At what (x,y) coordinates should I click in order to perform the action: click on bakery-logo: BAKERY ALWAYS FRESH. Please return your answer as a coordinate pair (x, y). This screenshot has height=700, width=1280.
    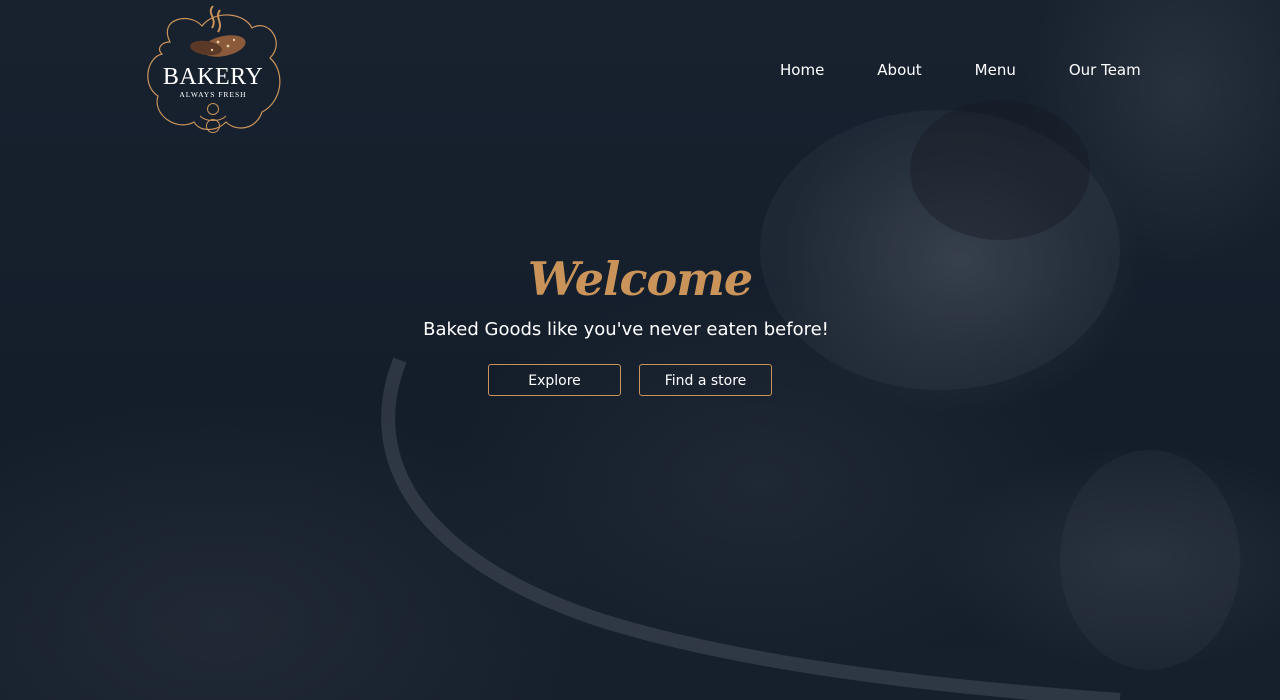
    Looking at the image, I should click on (213, 70).